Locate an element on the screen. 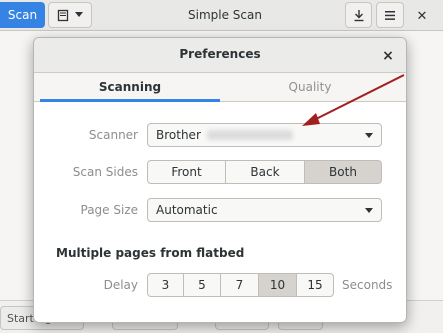 Image resolution: width=443 pixels, height=333 pixels. page-size-label: Page Size is located at coordinates (109, 210).